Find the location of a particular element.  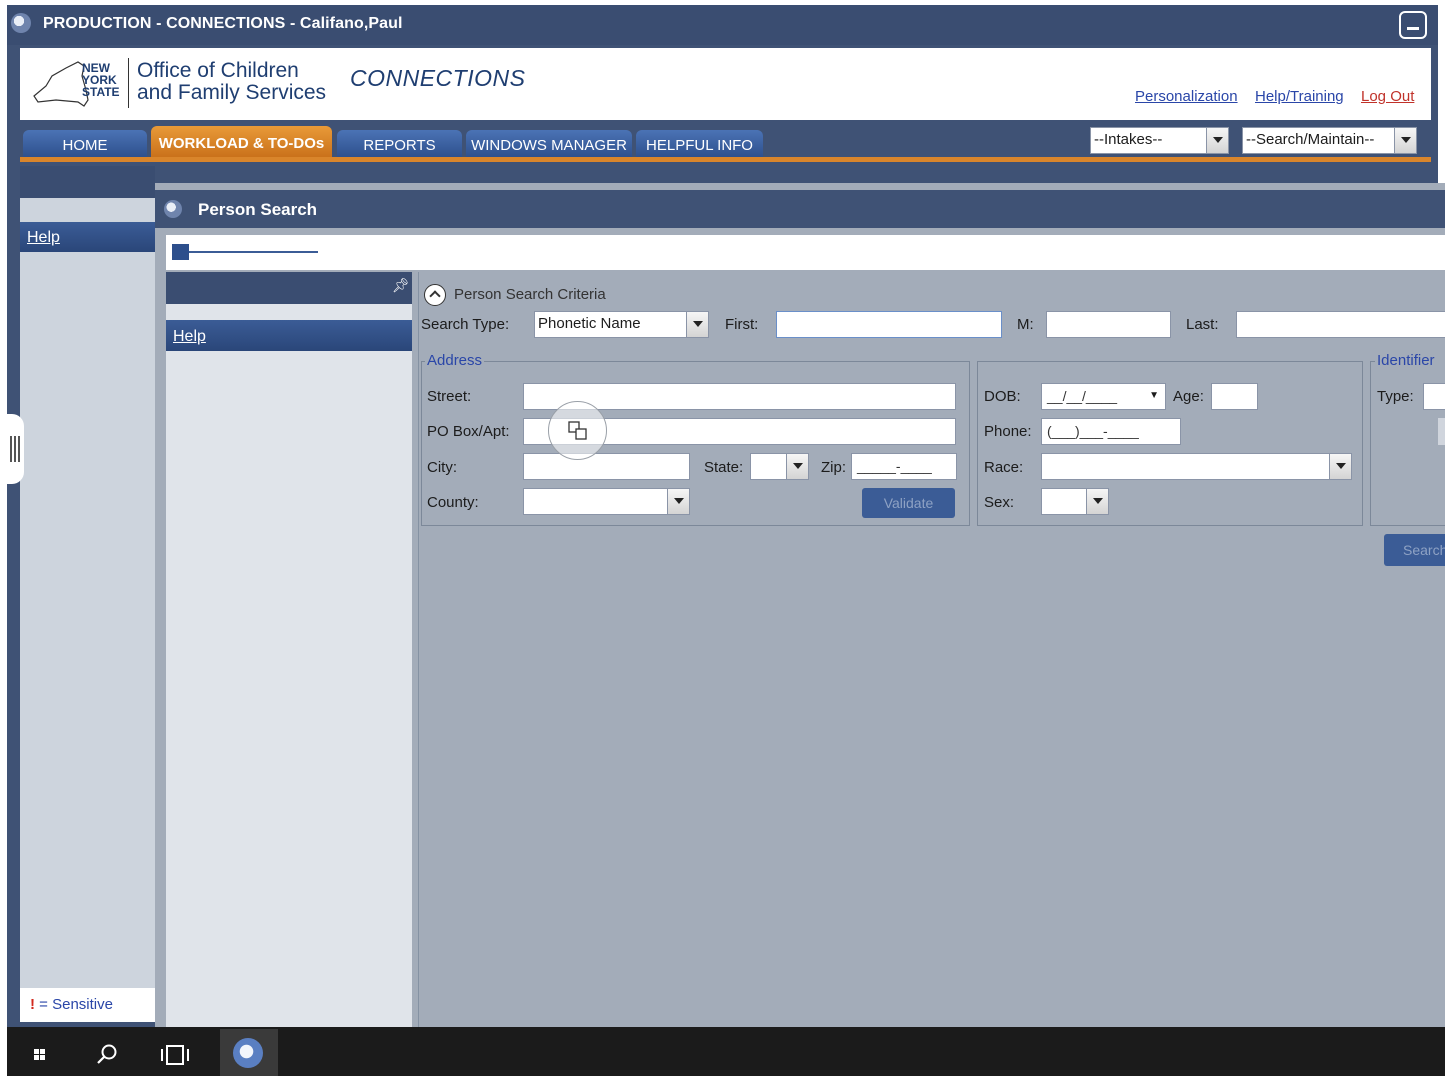

touch-cursor-indicator is located at coordinates (577, 430).